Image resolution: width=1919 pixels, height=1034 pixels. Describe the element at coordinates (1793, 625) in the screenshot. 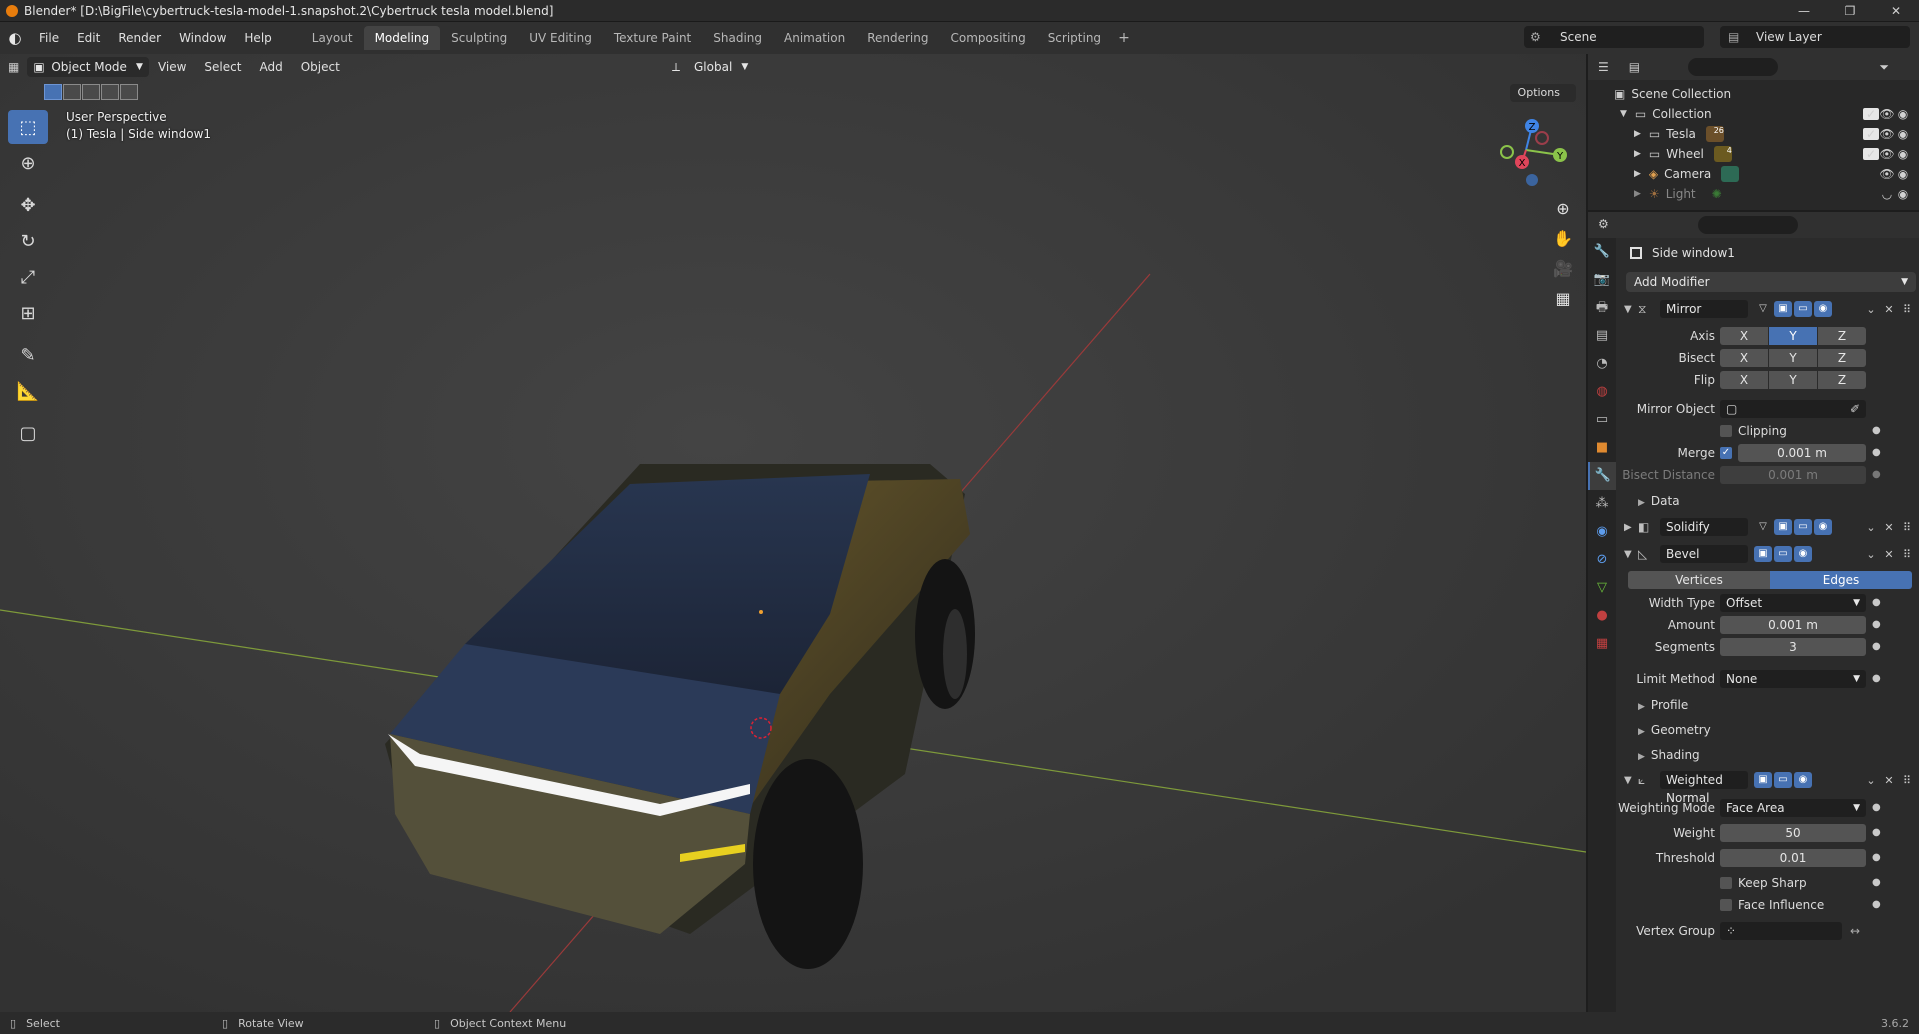

I see `amount-field: 0.001 m` at that location.